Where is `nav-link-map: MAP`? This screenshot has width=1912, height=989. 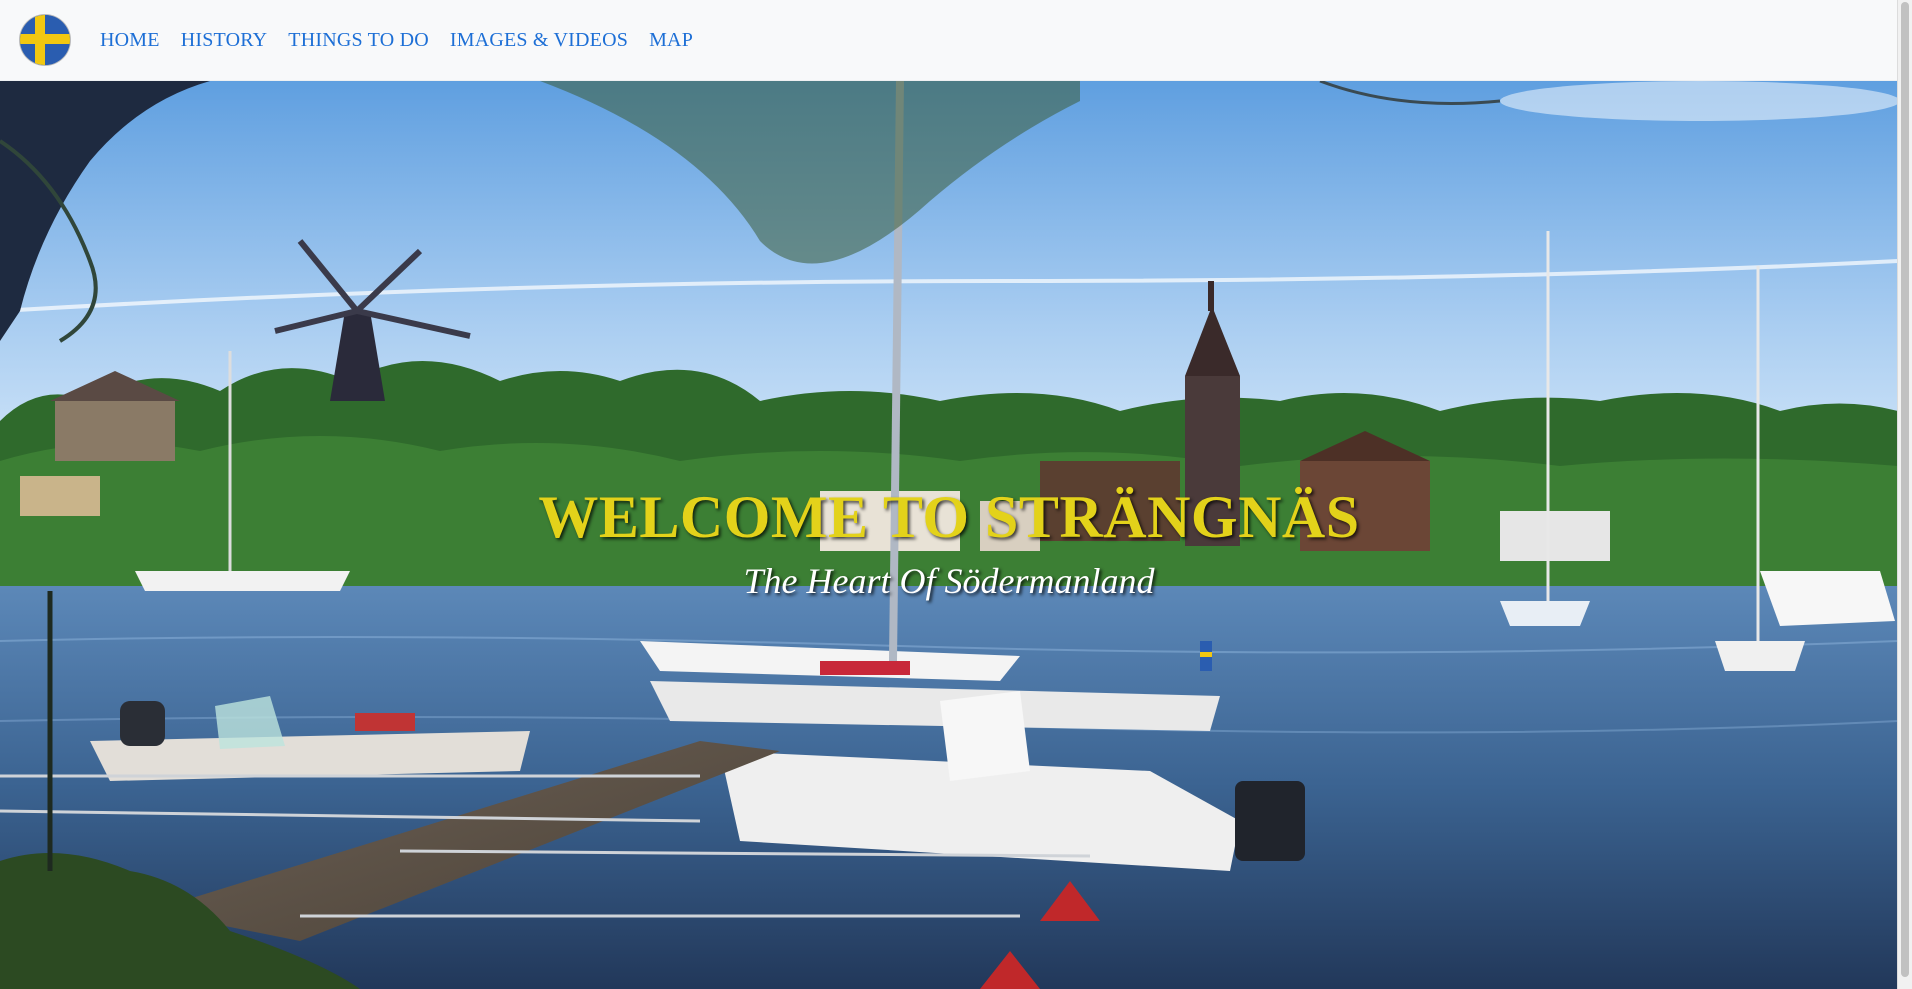 nav-link-map: MAP is located at coordinates (671, 40).